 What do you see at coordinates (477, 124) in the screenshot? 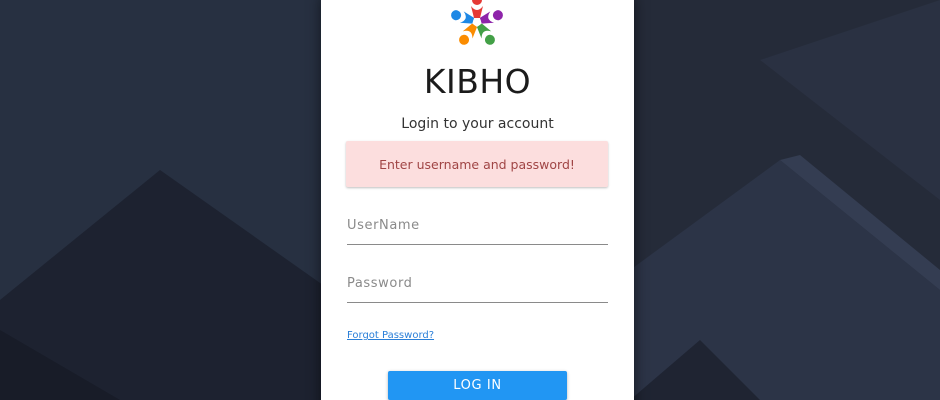
I see `login-subtitle: Login to your account` at bounding box center [477, 124].